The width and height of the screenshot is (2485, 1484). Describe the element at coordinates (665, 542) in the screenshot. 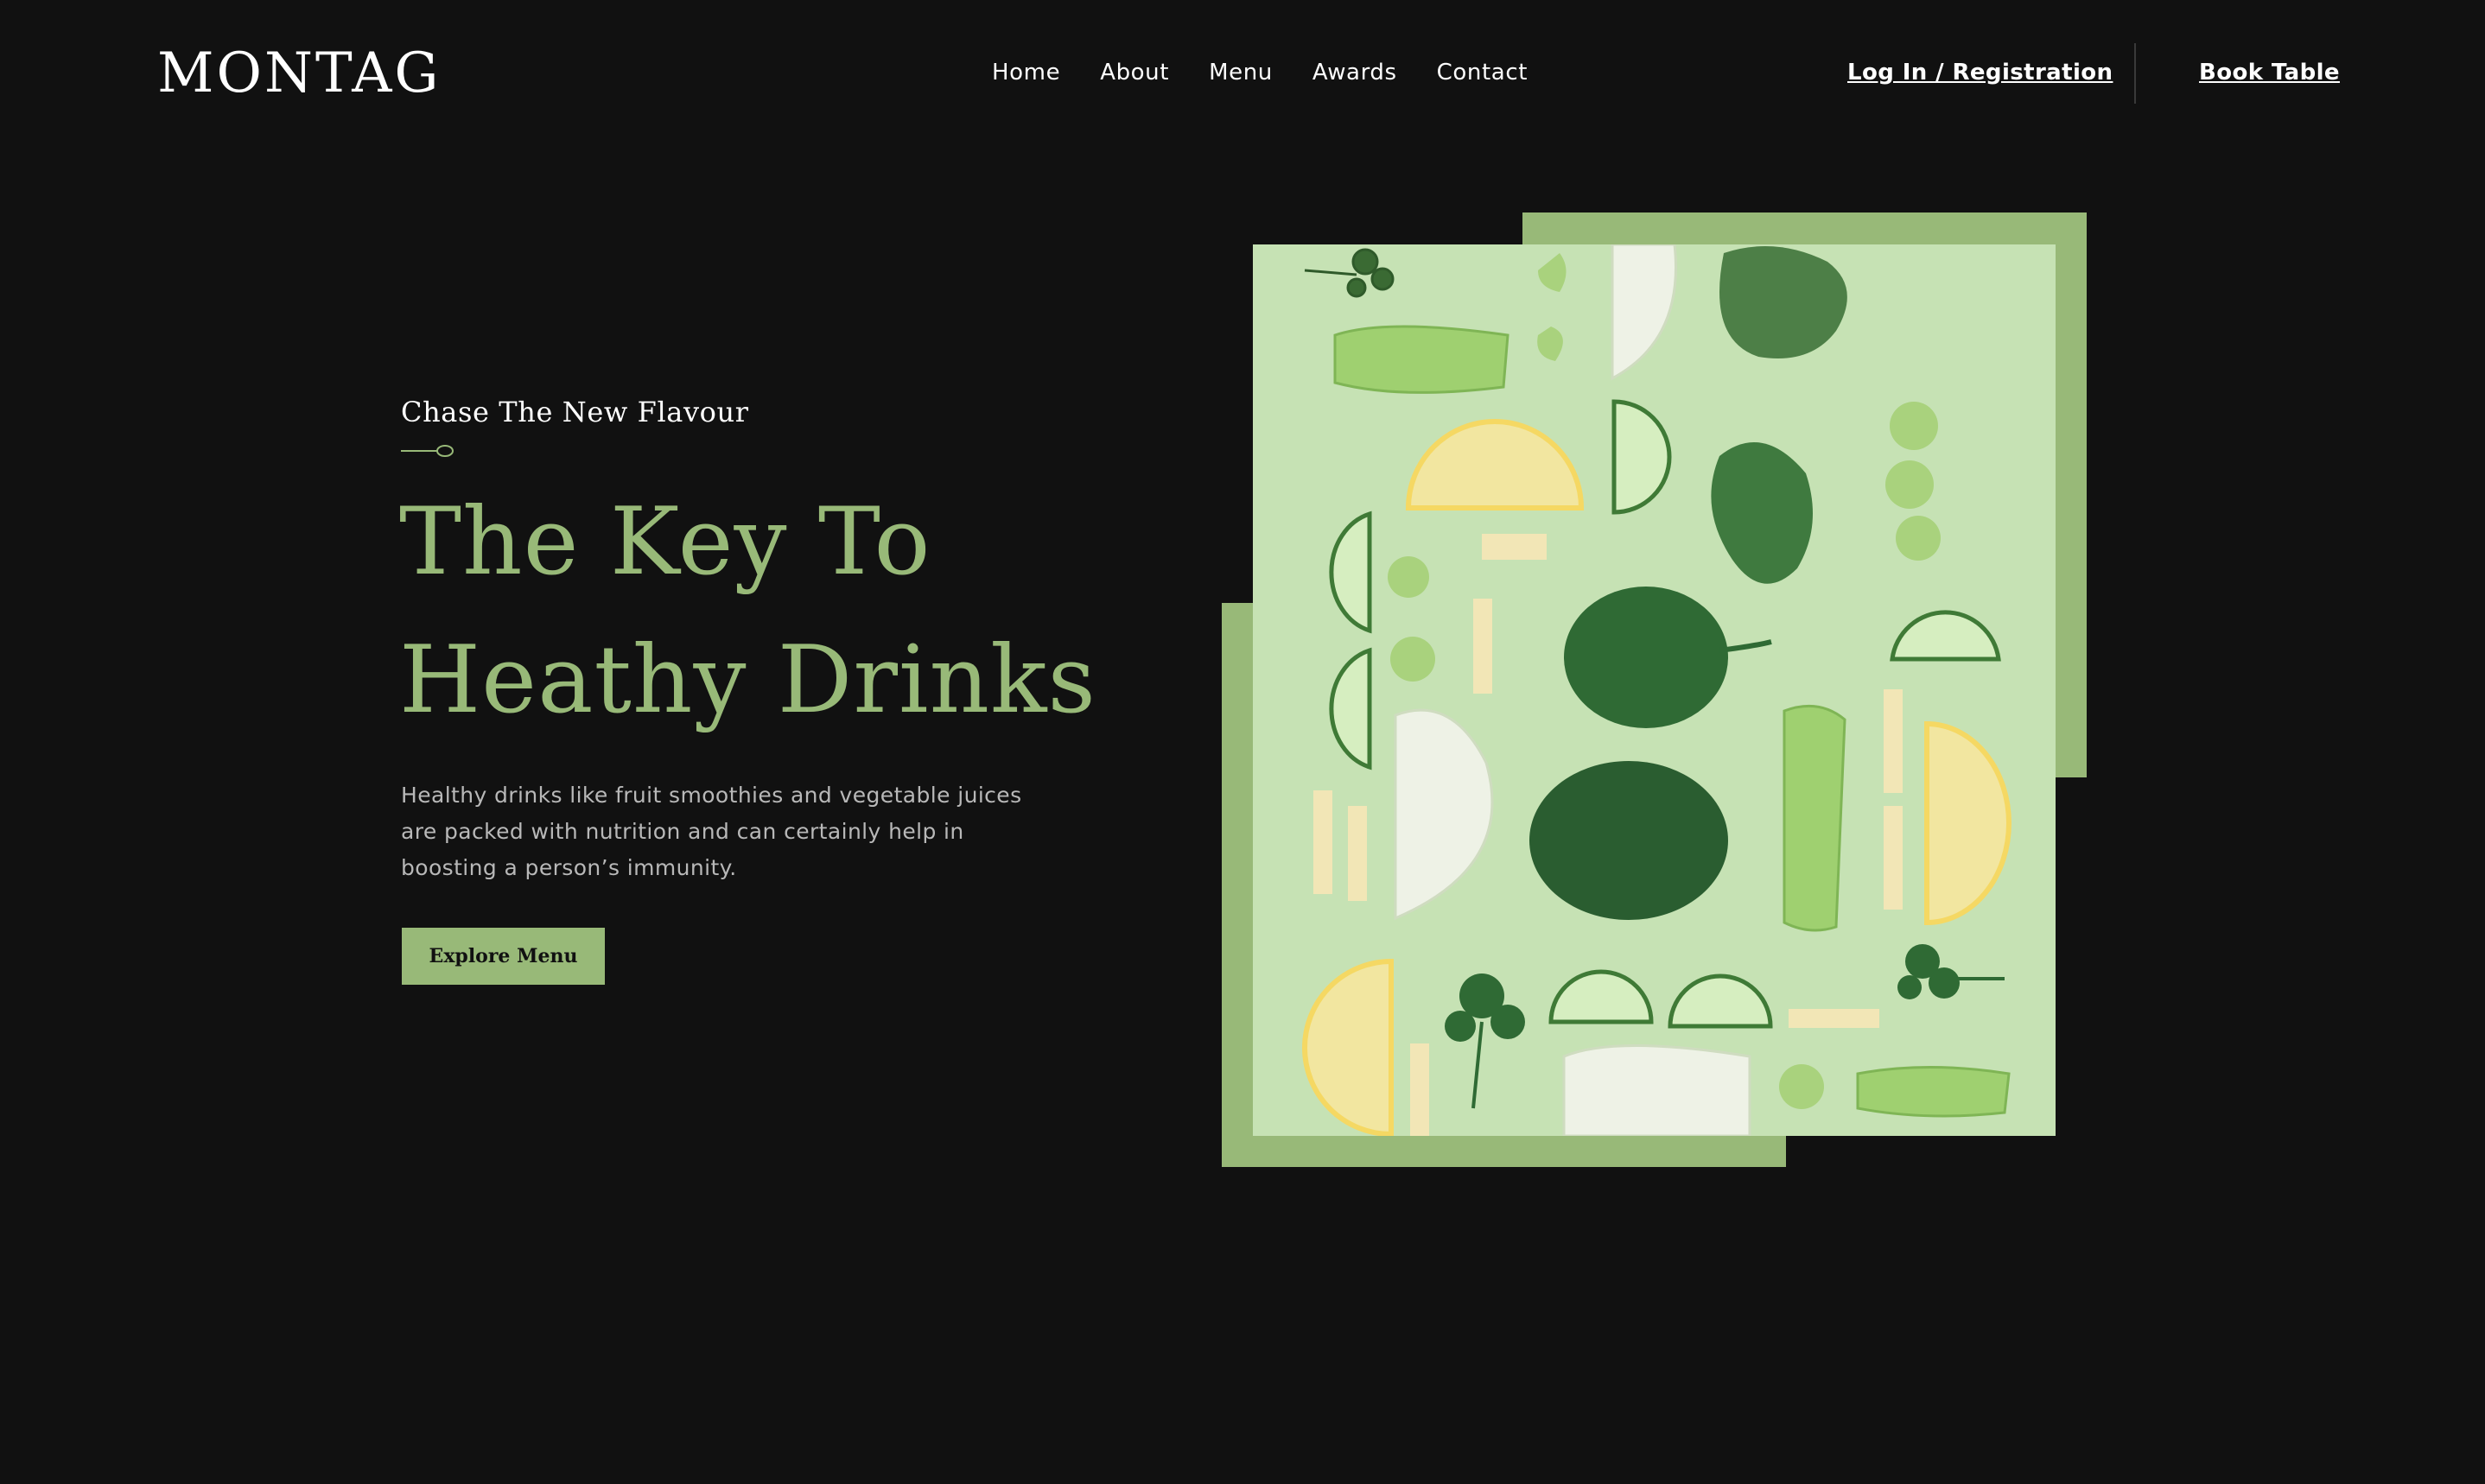

I see `hero-headline-line-1: The Key To` at that location.